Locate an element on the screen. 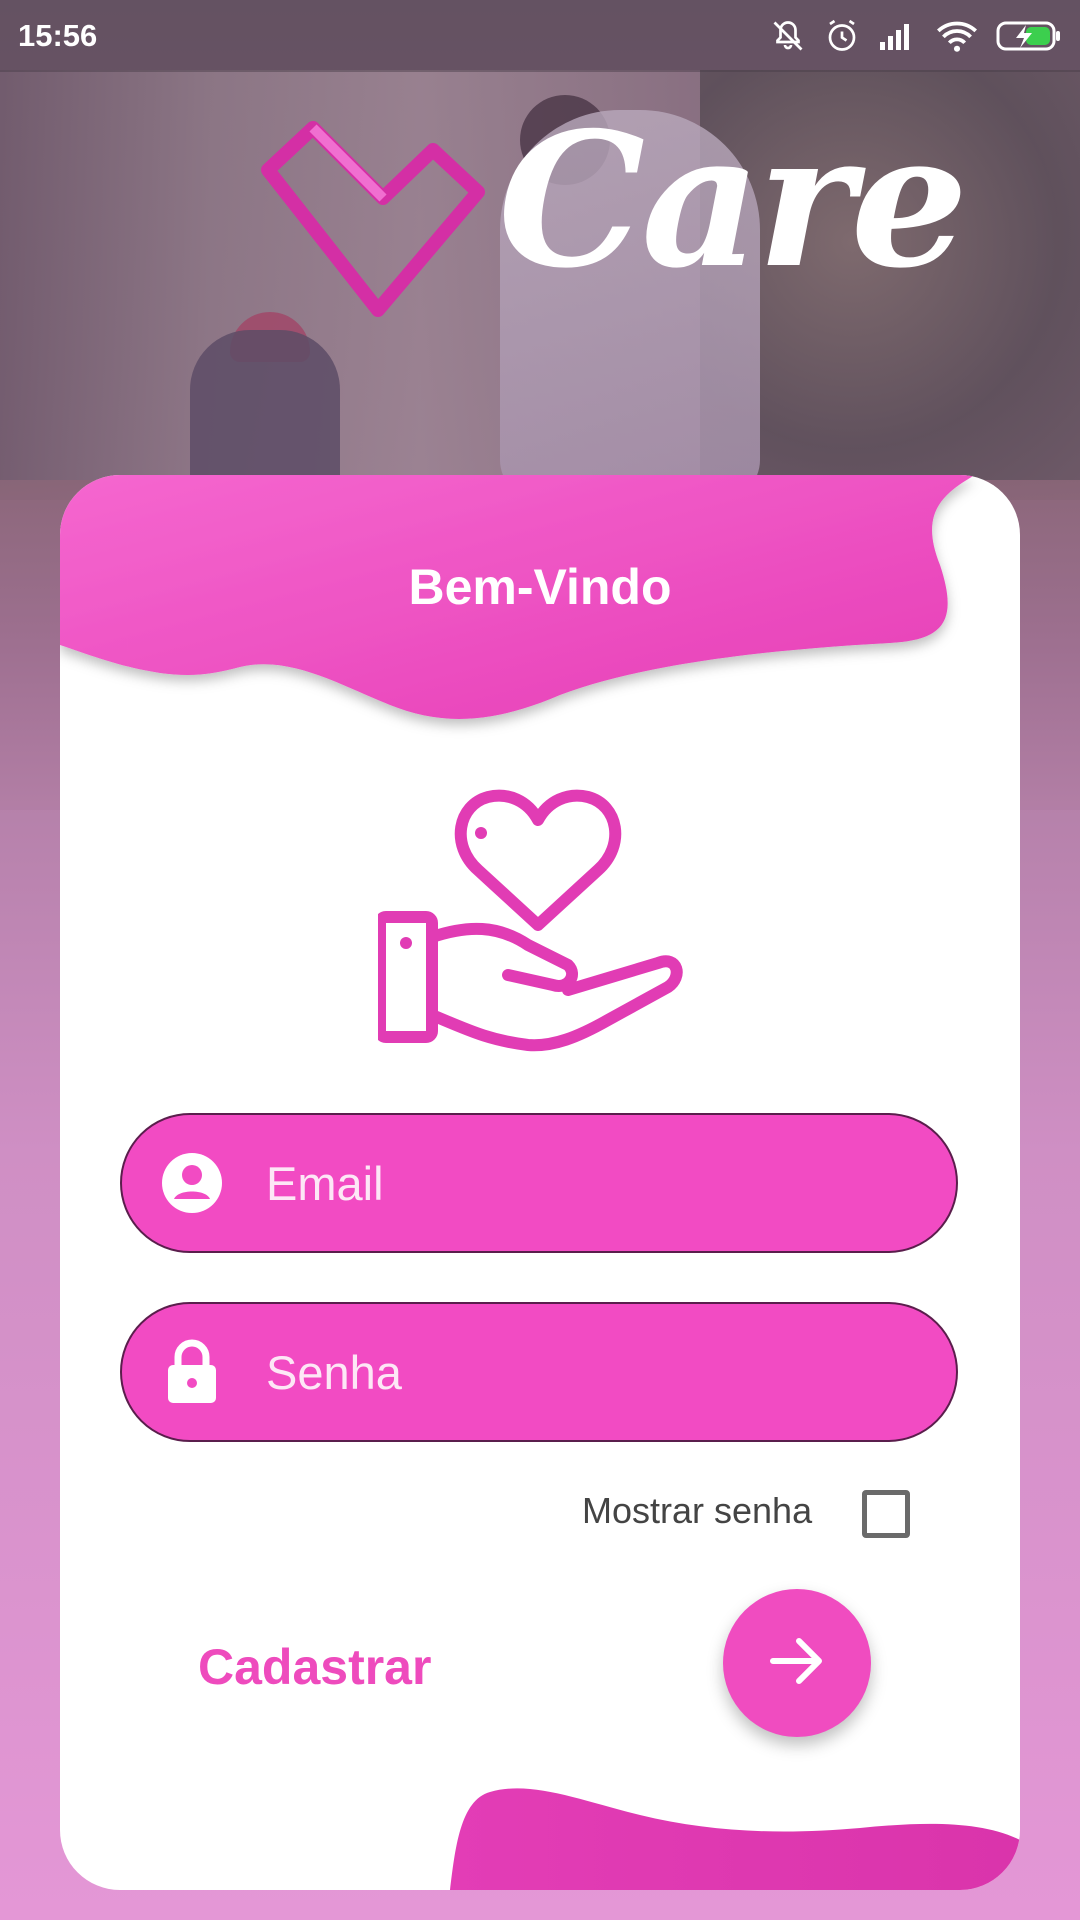  arrow-right-icon is located at coordinates (797, 1663).